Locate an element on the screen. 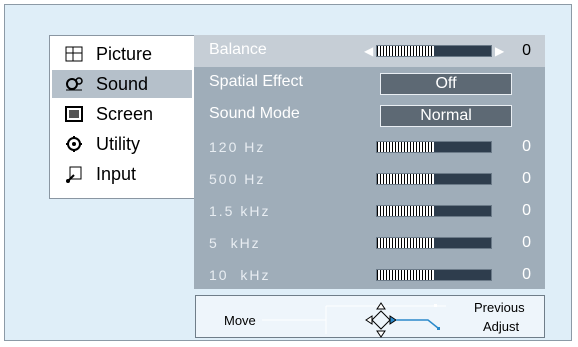  picture-icon is located at coordinates (75, 54).